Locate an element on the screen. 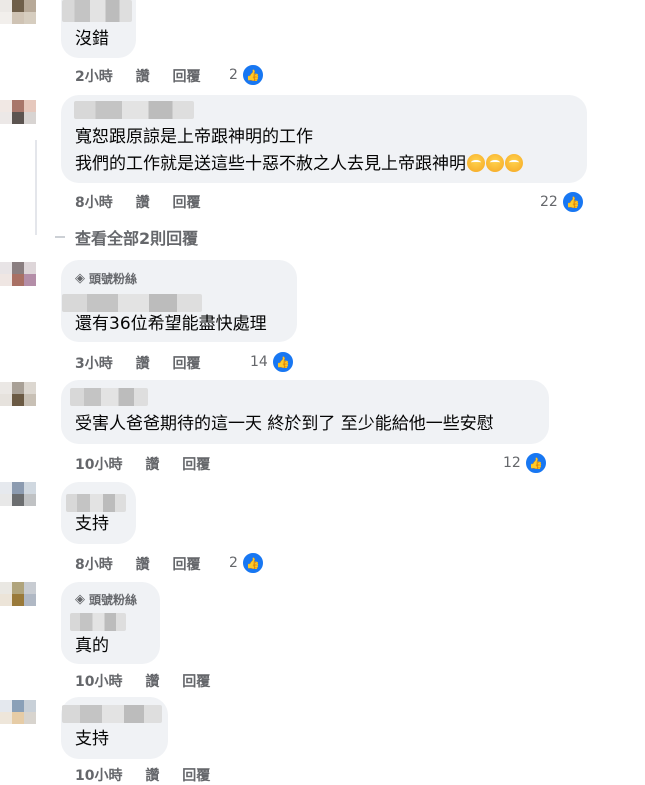  comment-text-line1: 寬恕跟原諒是上帝跟神明的工作 is located at coordinates (194, 137).